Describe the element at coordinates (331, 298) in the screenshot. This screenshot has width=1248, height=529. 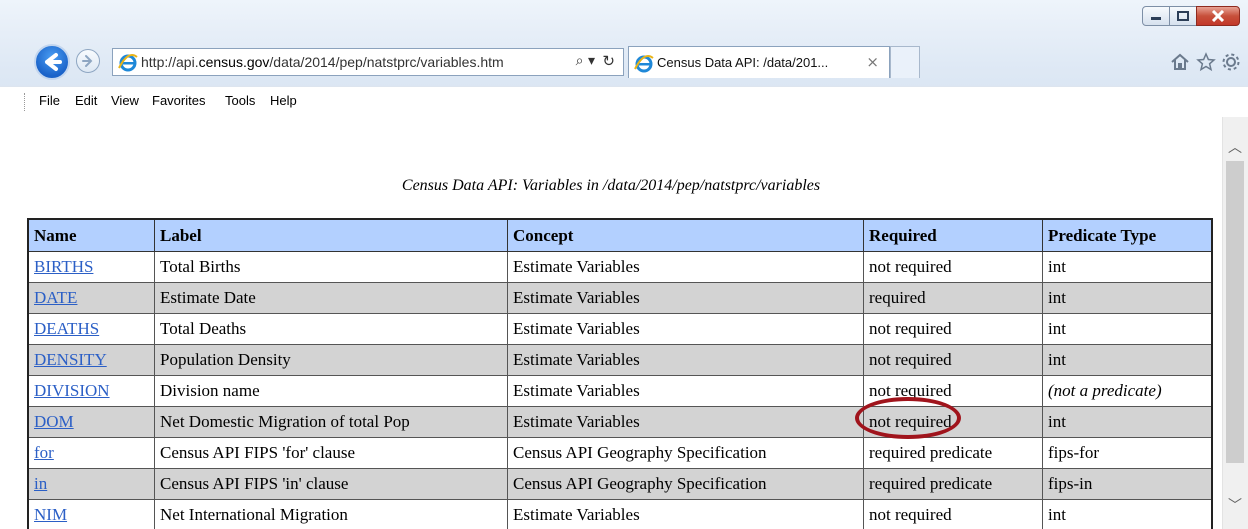
I see `cell-label: Estimate Date` at that location.